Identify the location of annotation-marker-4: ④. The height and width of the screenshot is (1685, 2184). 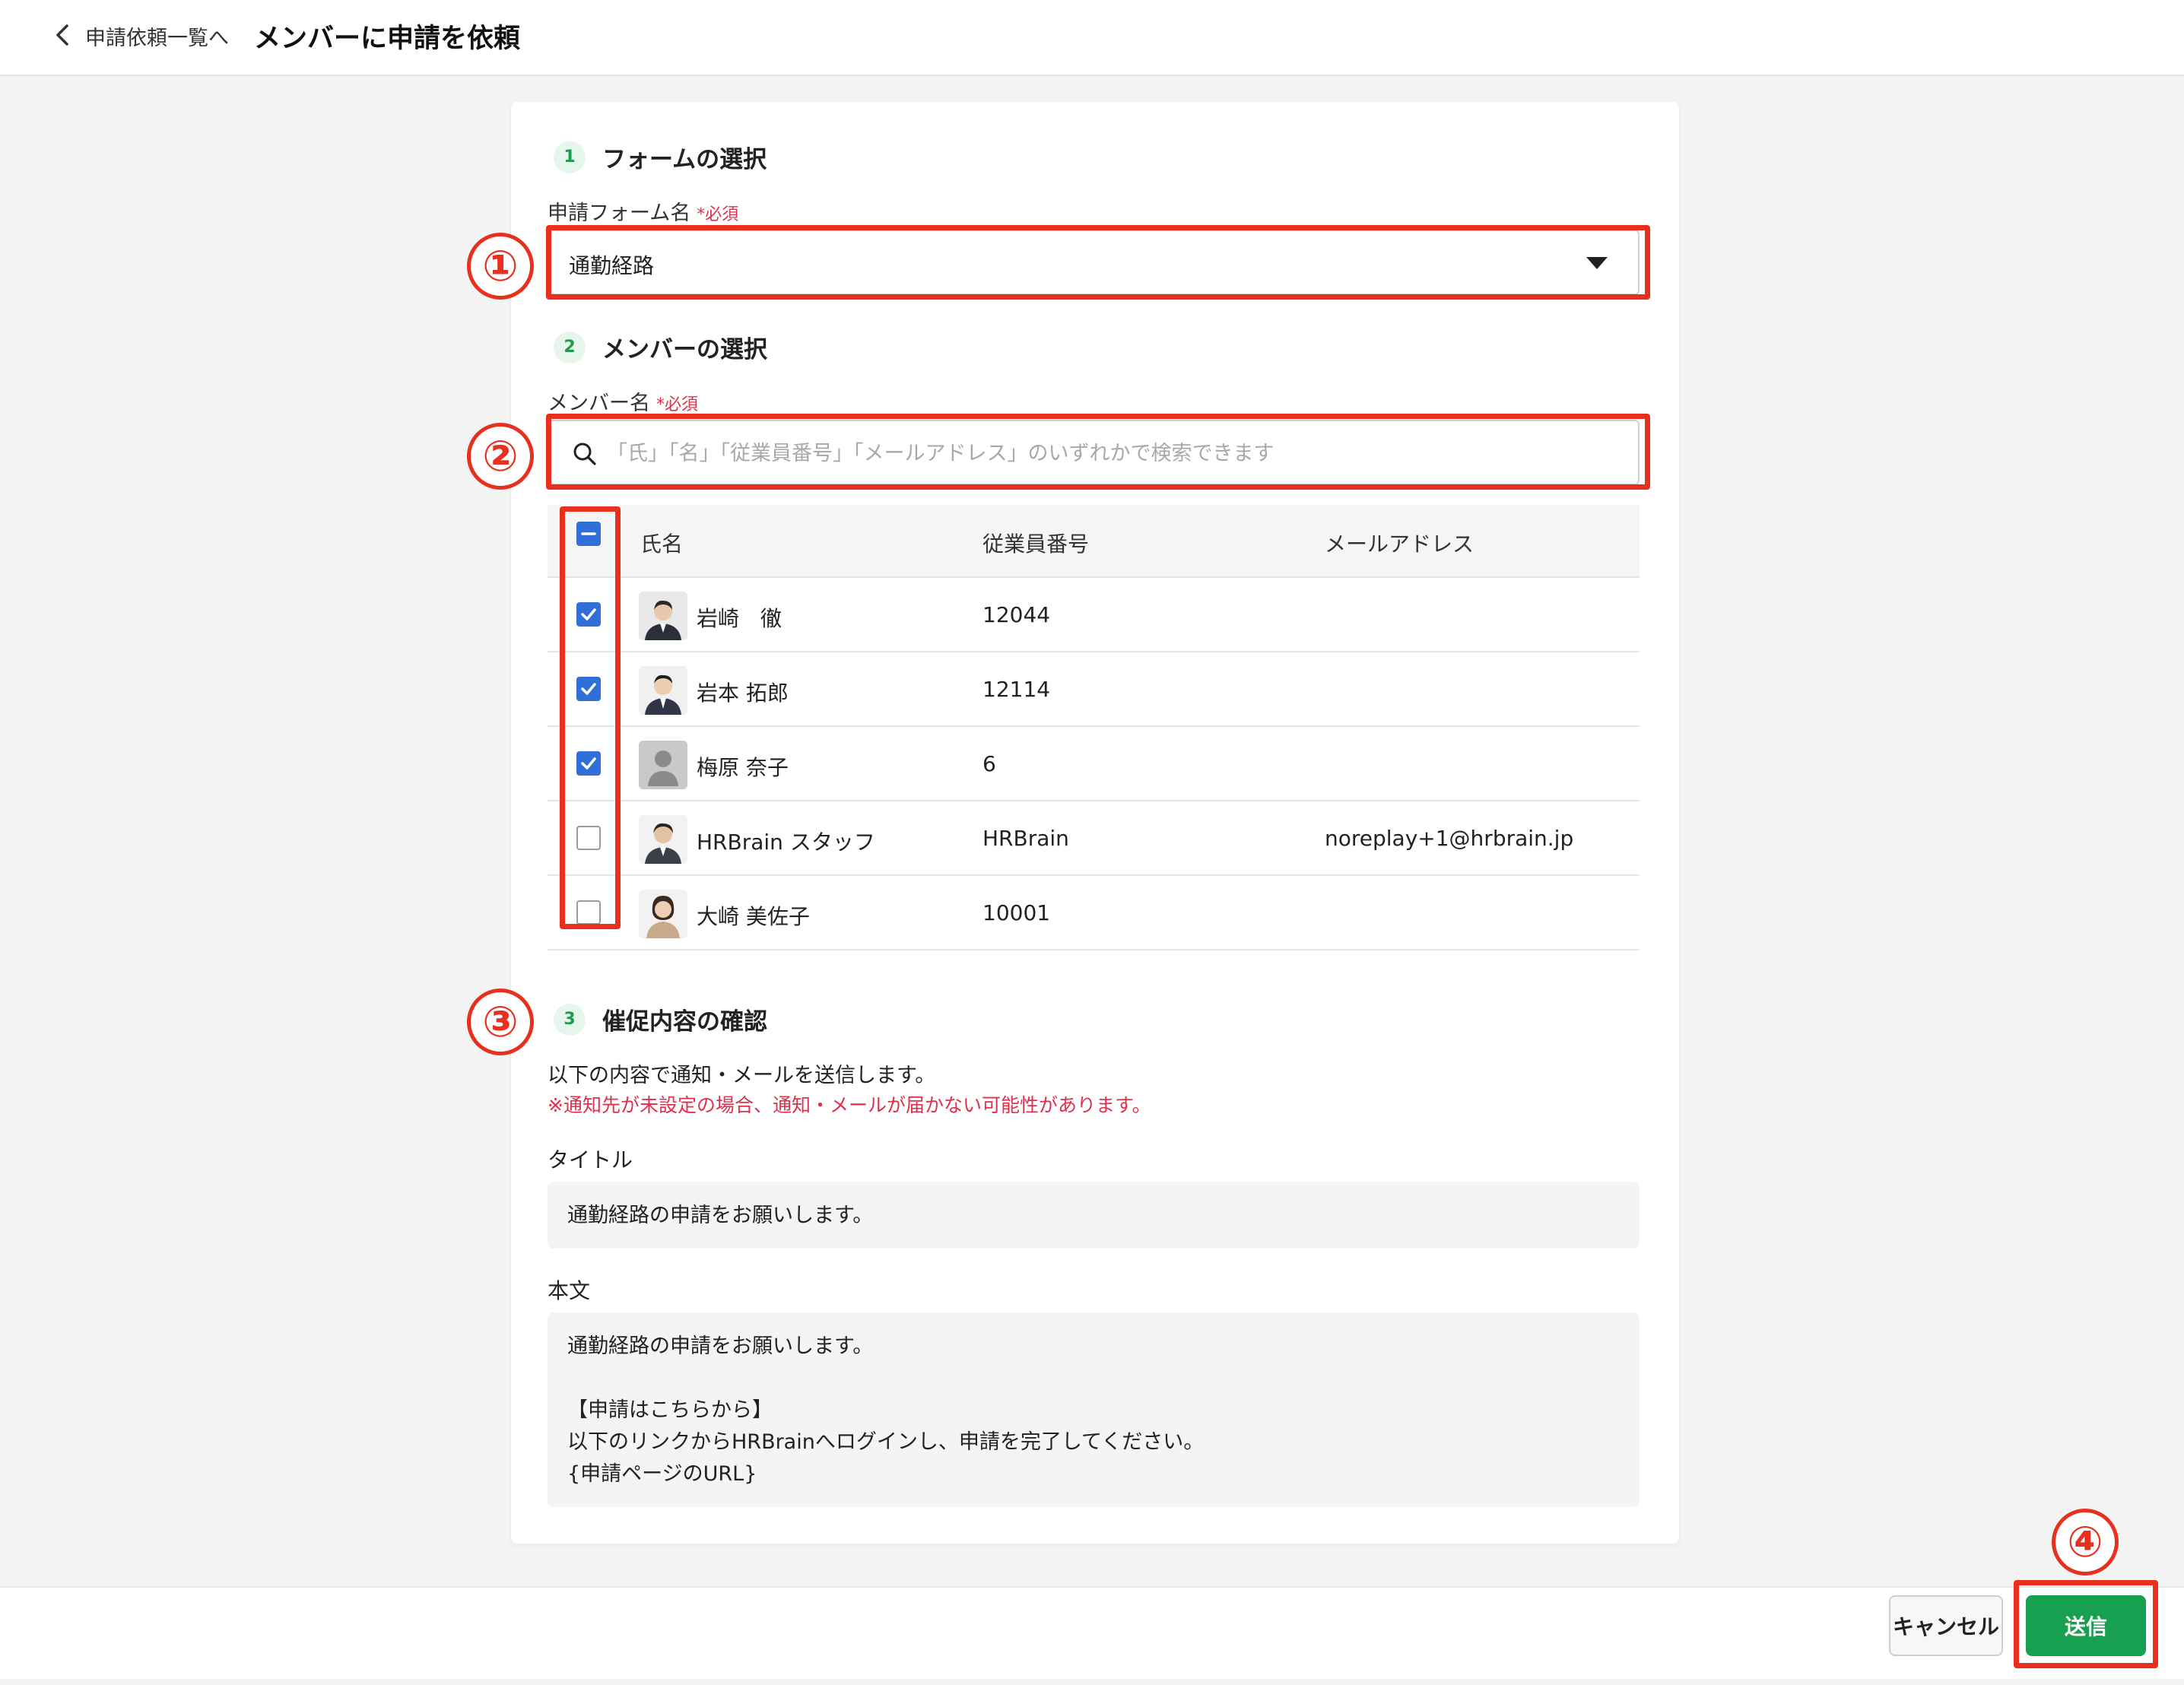
(2085, 1543).